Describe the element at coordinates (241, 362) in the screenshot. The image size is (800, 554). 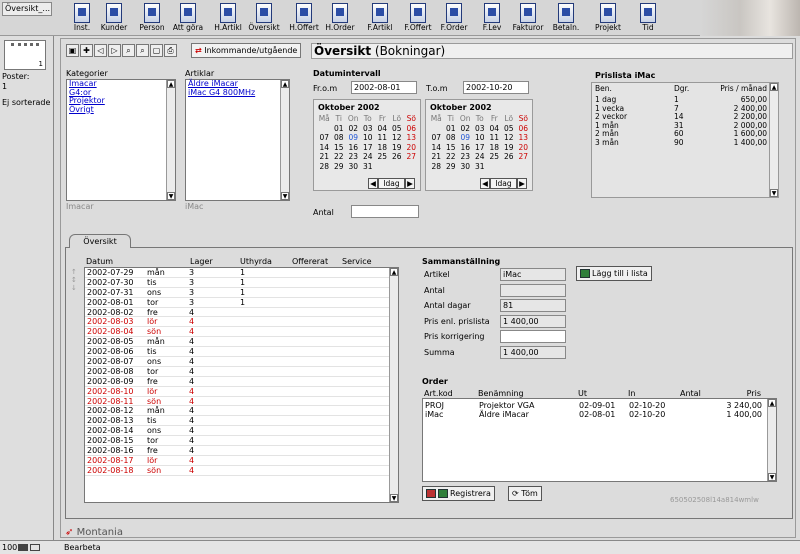
I see `table-row: 2002-08-07 ons 4` at that location.